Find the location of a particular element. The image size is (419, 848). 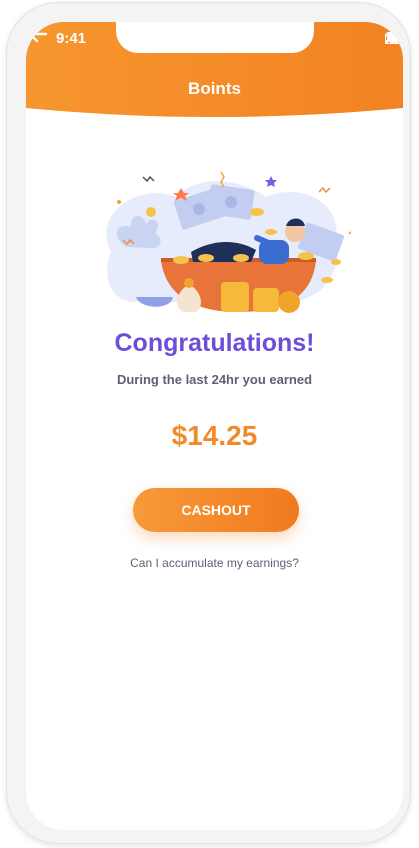

status-time: 9:41 is located at coordinates (71, 38).